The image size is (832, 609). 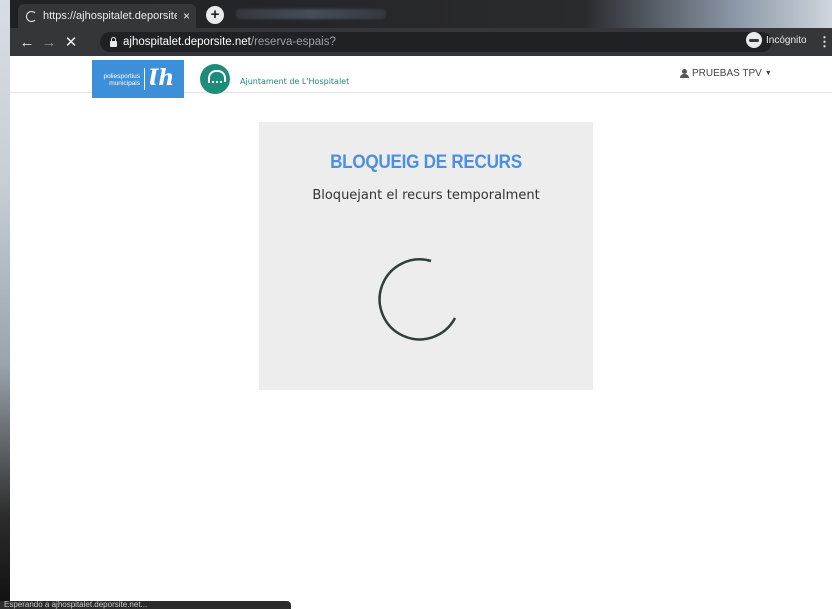 I want to click on loading-spinner-icon, so click(x=417, y=299).